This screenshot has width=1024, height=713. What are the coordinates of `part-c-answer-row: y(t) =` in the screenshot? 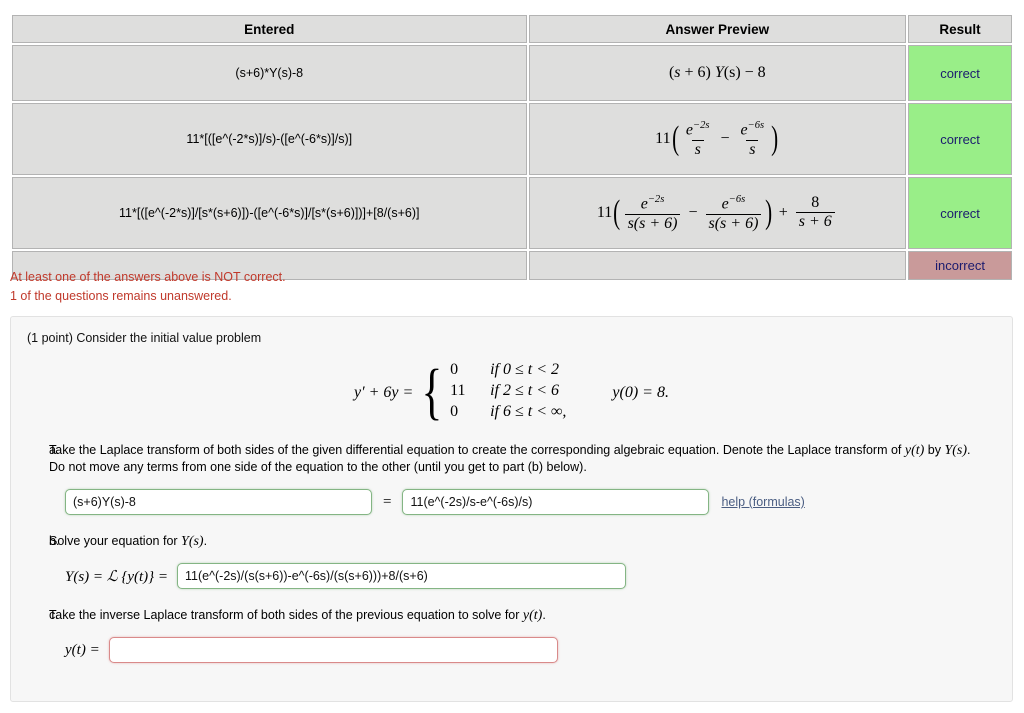 It's located at (511, 650).